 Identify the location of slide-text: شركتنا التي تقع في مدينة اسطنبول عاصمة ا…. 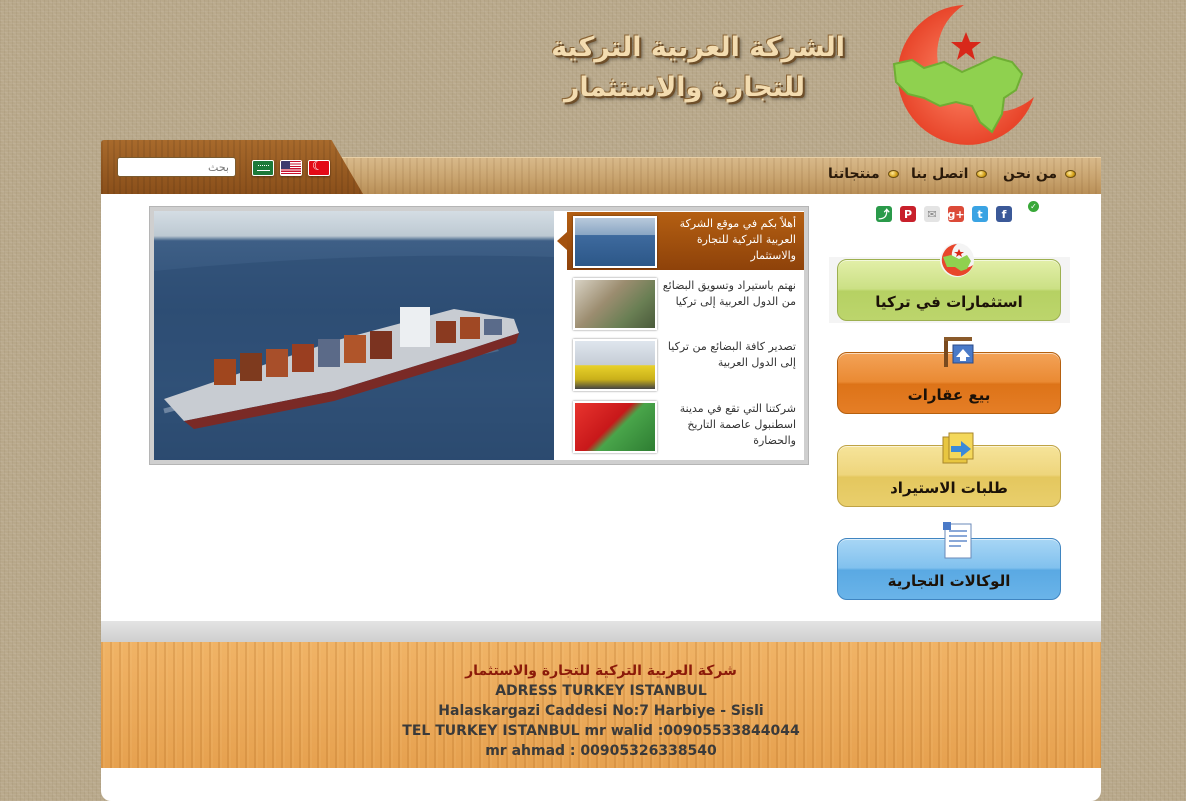
(737, 424).